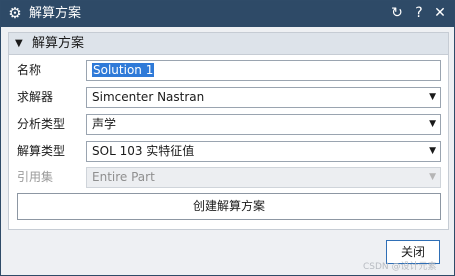  I want to click on create-solution-button: 创建解算方案, so click(229, 206).